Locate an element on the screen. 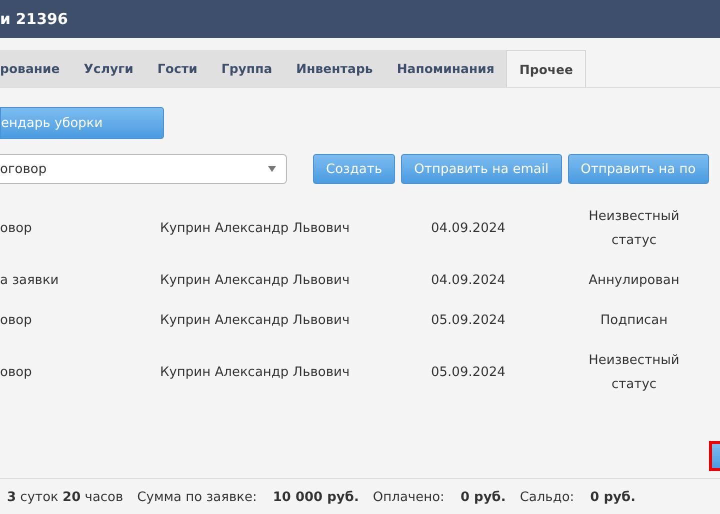 The height and width of the screenshot is (514, 720). window-title: и 21396 is located at coordinates (34, 19).